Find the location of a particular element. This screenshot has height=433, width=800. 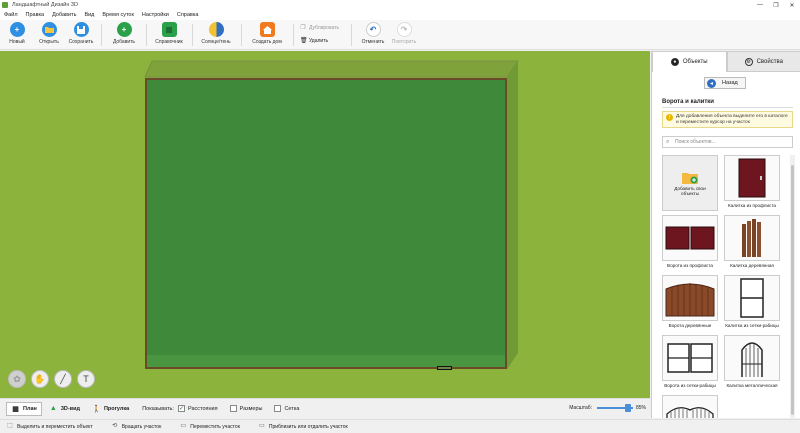

catalog-item is located at coordinates (690, 406).